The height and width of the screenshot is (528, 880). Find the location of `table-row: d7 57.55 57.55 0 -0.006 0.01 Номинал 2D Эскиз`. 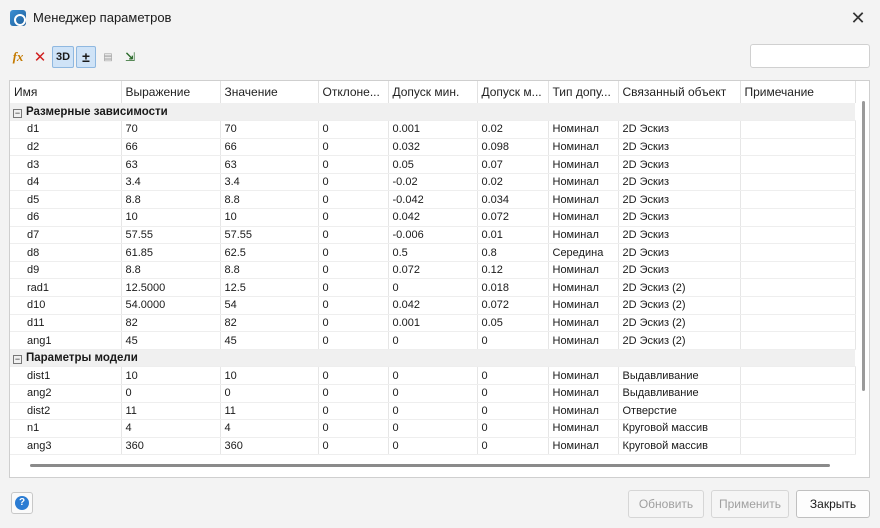

table-row: d7 57.55 57.55 0 -0.006 0.01 Номинал 2D Эскиз is located at coordinates (433, 235).